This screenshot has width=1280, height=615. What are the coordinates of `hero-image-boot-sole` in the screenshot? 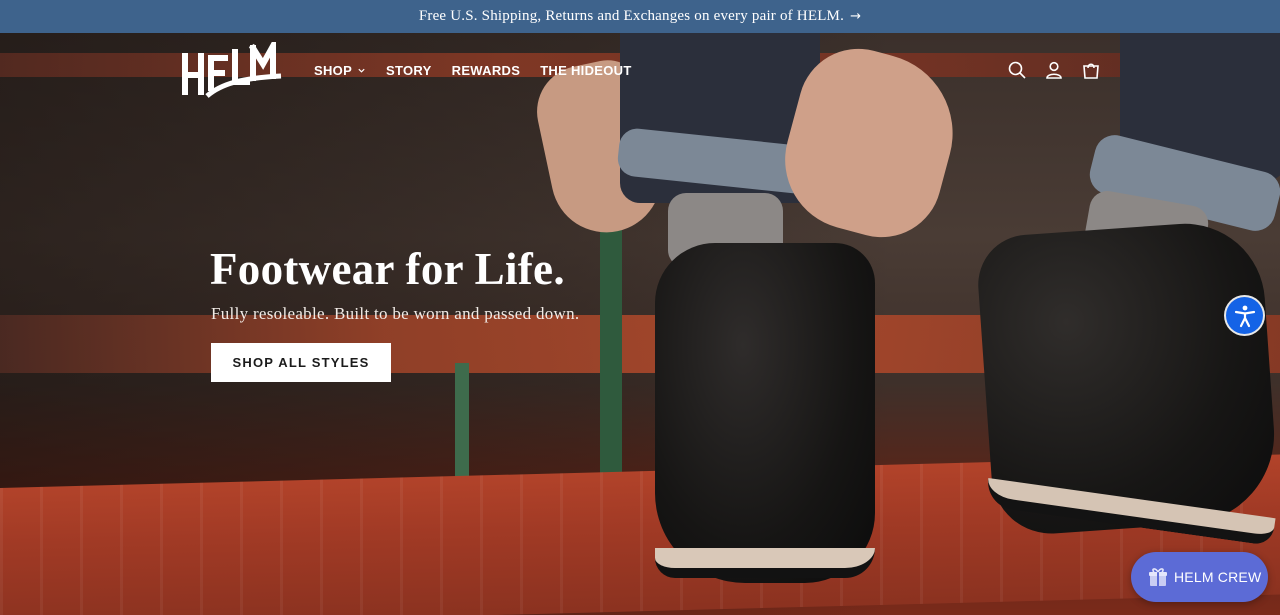 It's located at (765, 563).